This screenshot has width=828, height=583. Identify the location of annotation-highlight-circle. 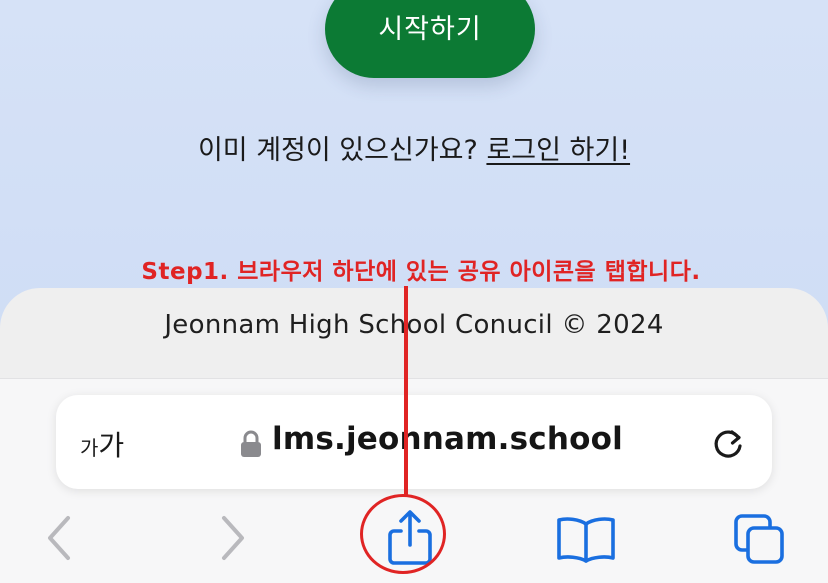
(403, 534).